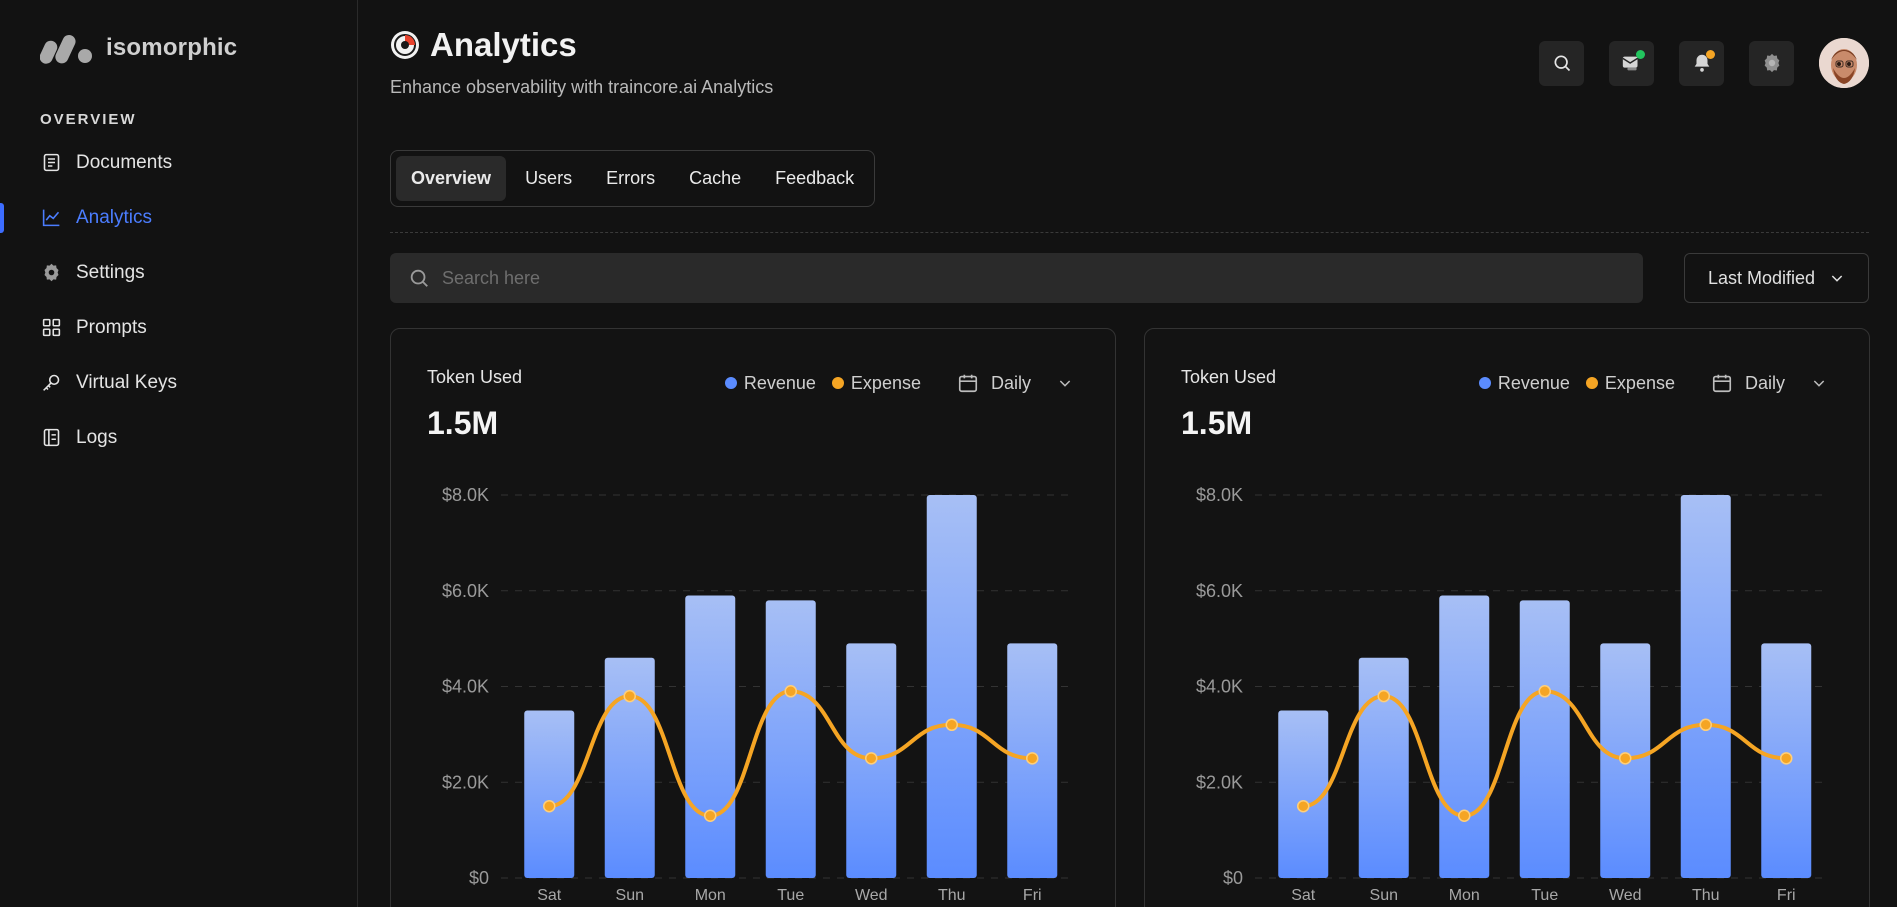 The width and height of the screenshot is (1897, 907). I want to click on brand-logo: isomorphic, so click(138, 48).